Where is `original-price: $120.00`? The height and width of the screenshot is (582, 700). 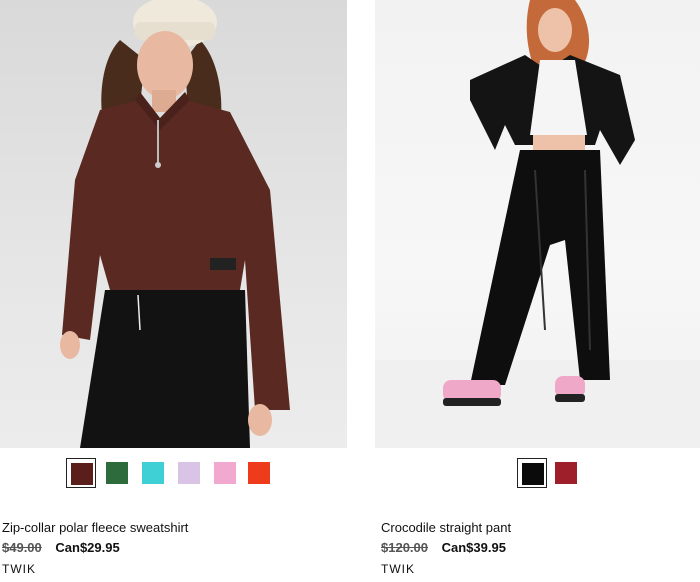 original-price: $120.00 is located at coordinates (404, 547).